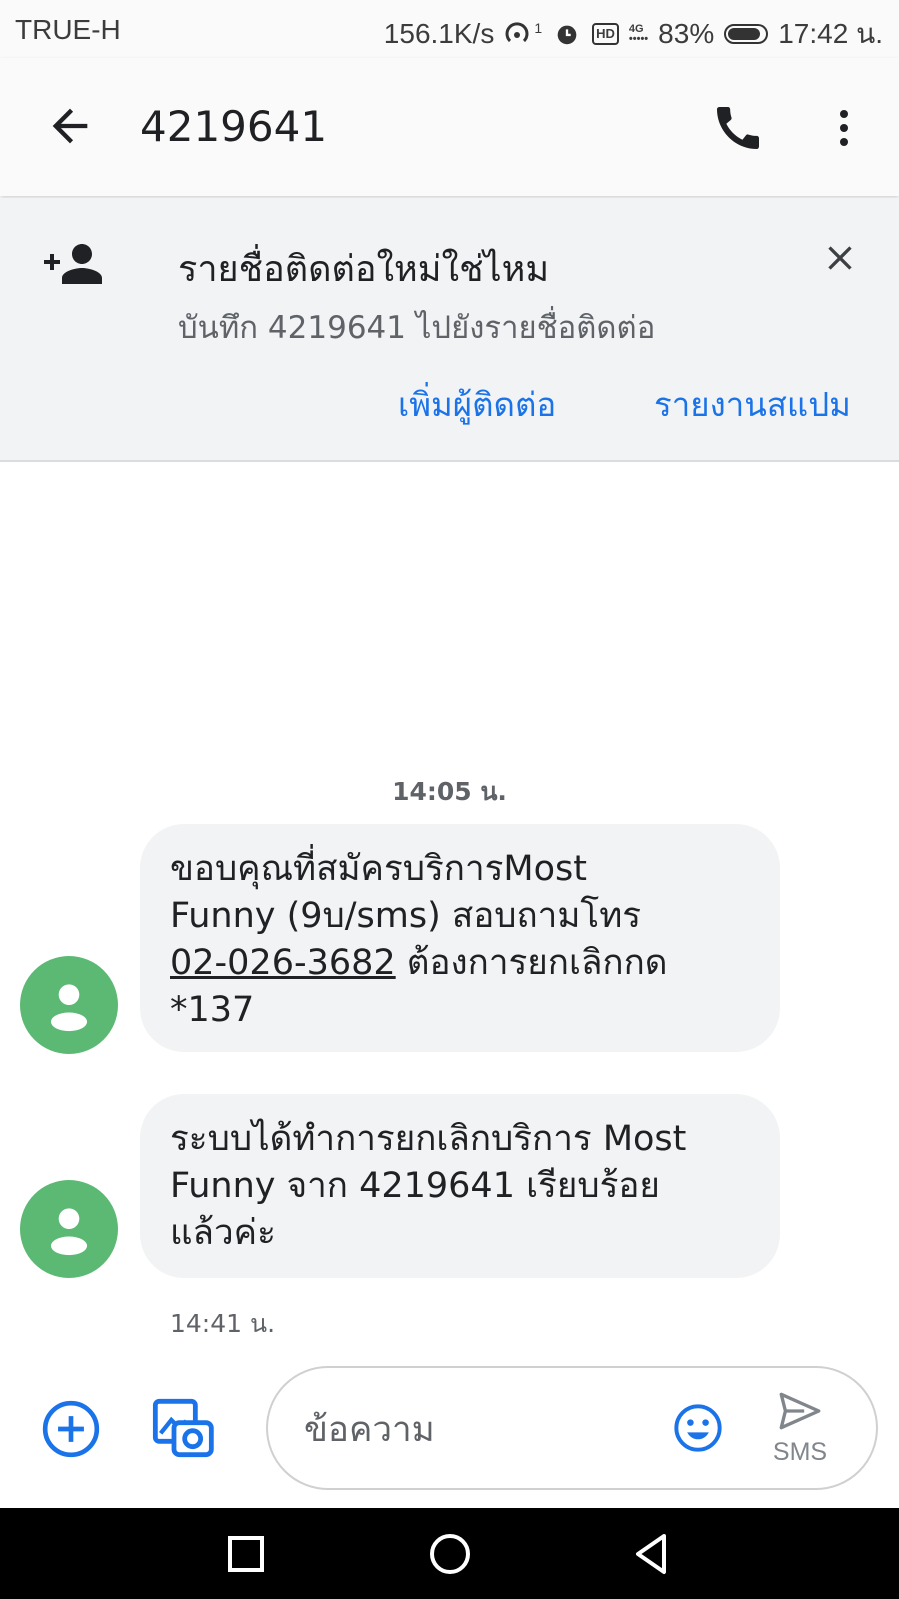 The height and width of the screenshot is (1599, 899). I want to click on message-composer: SMS, so click(449, 1435).